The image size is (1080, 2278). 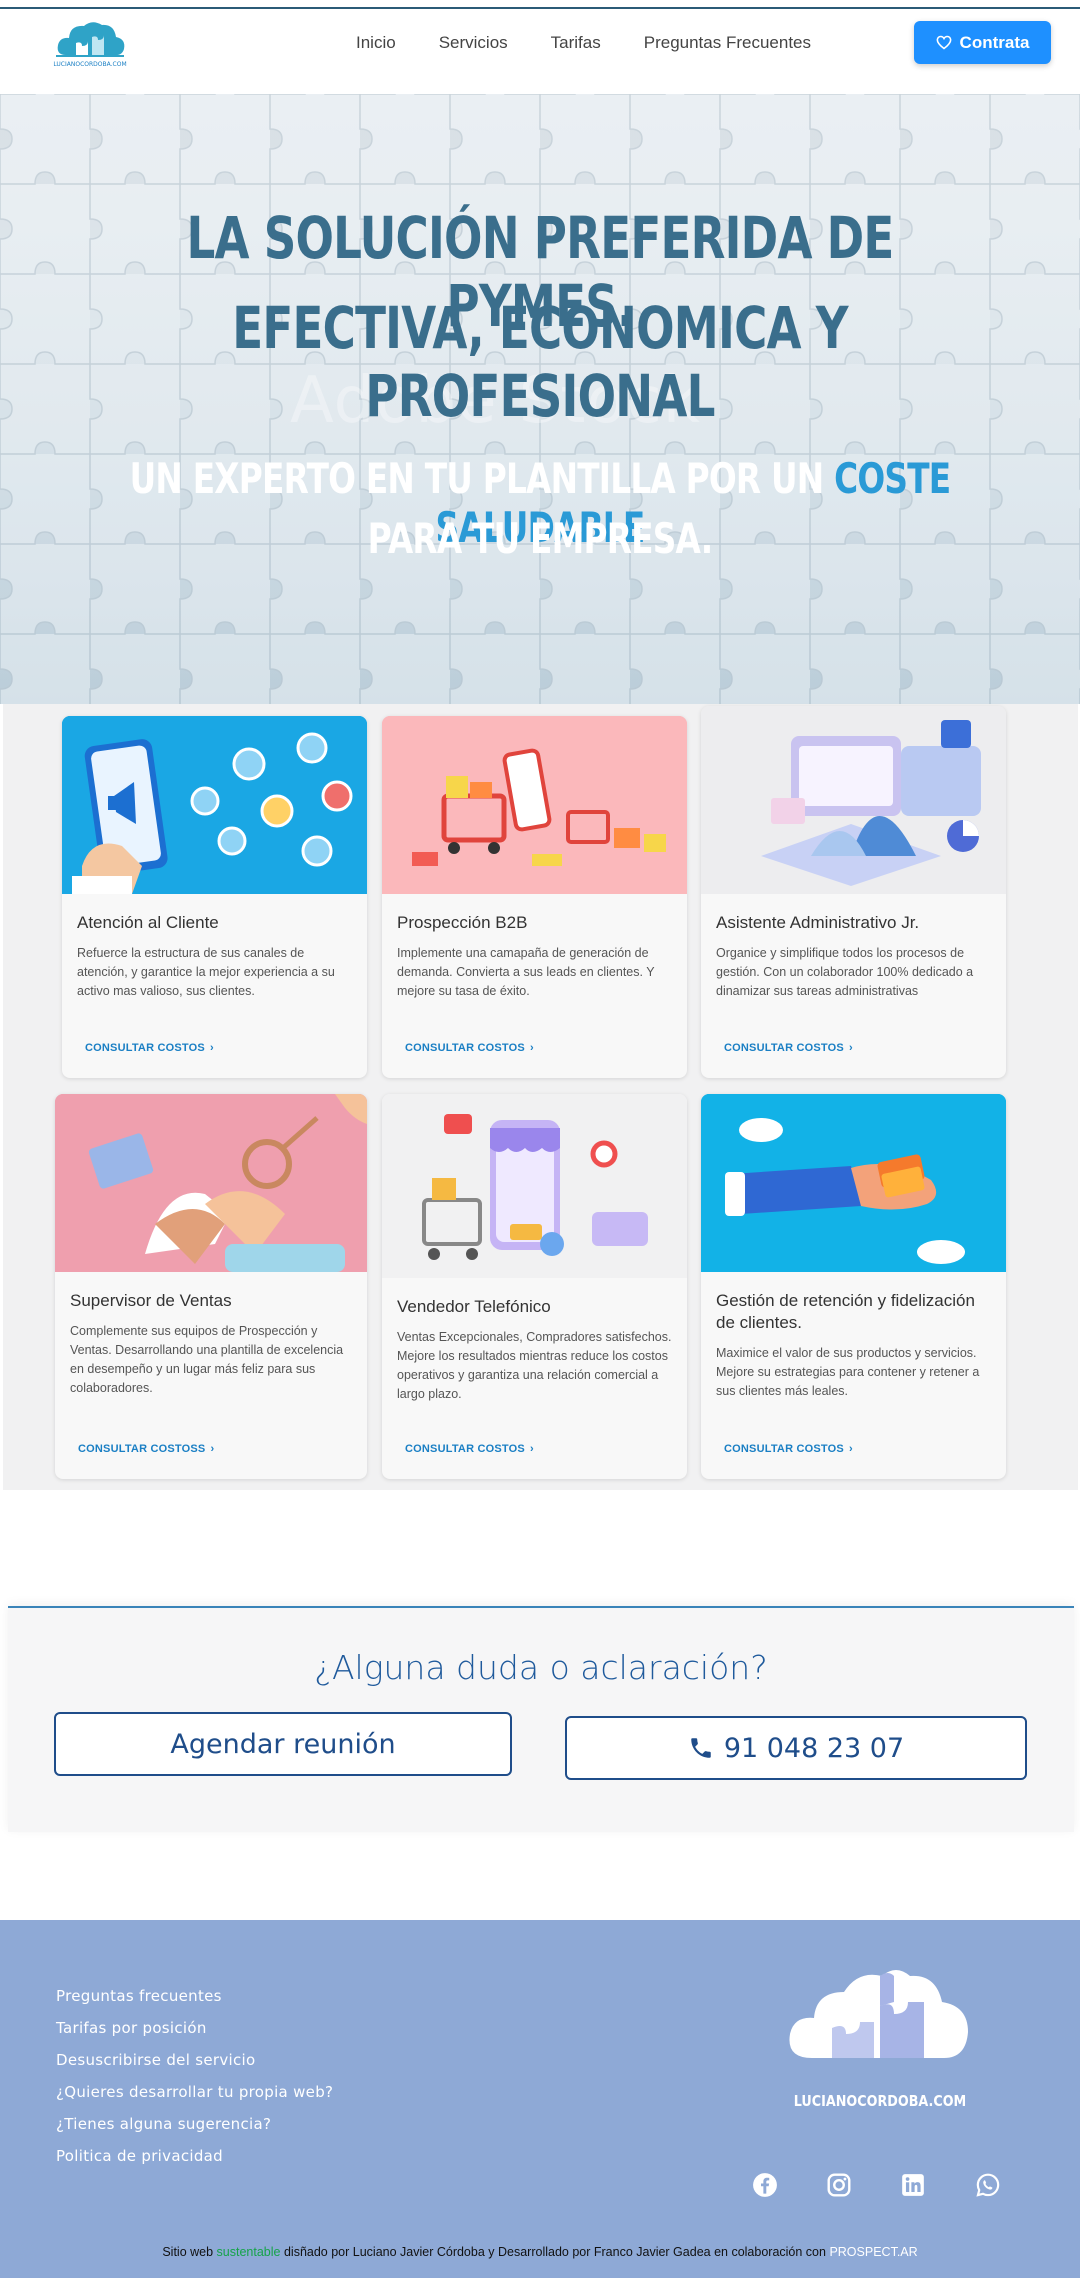 I want to click on consultar-costos-link: CONSULTAR COSTOSS ›, so click(x=146, y=1449).